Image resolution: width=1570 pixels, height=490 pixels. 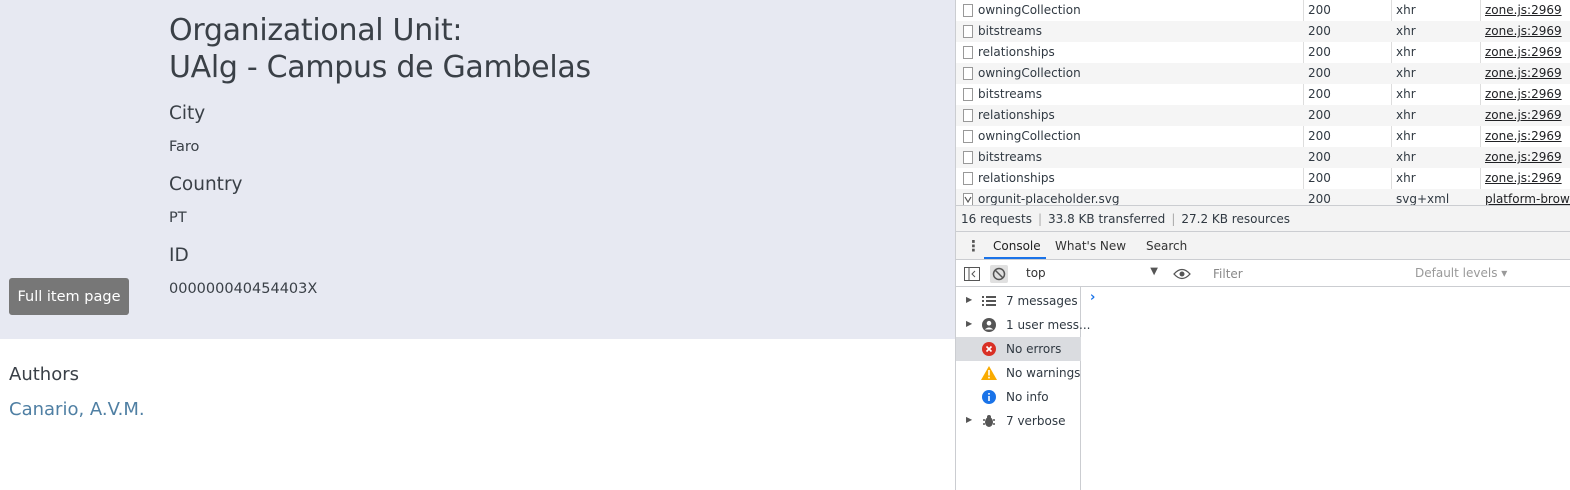 I want to click on author-link: Canario, A.V.M., so click(x=77, y=409).